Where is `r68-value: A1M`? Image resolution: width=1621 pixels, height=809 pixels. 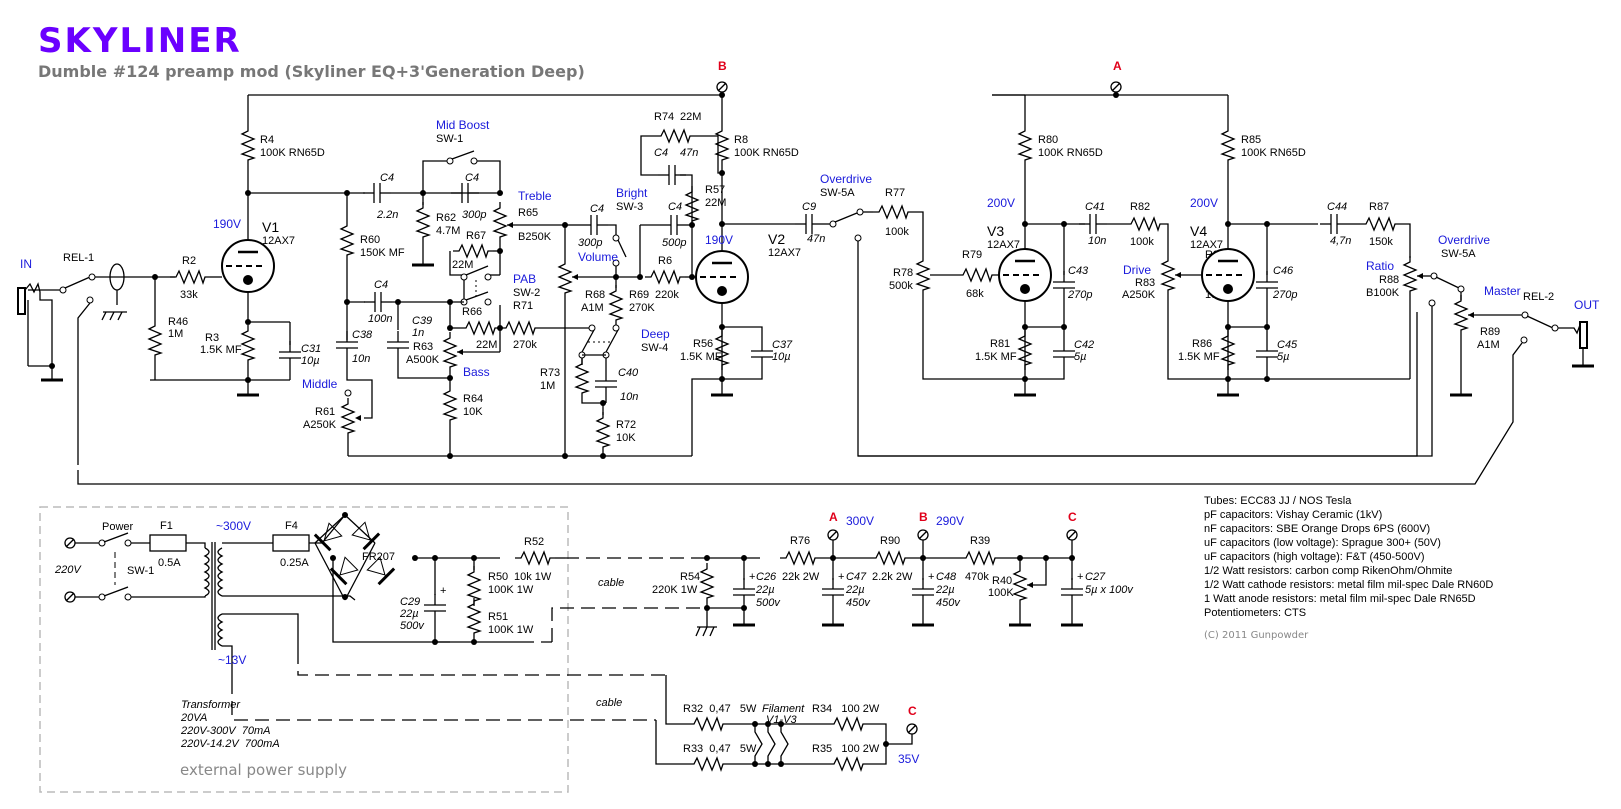 r68-value: A1M is located at coordinates (592, 308).